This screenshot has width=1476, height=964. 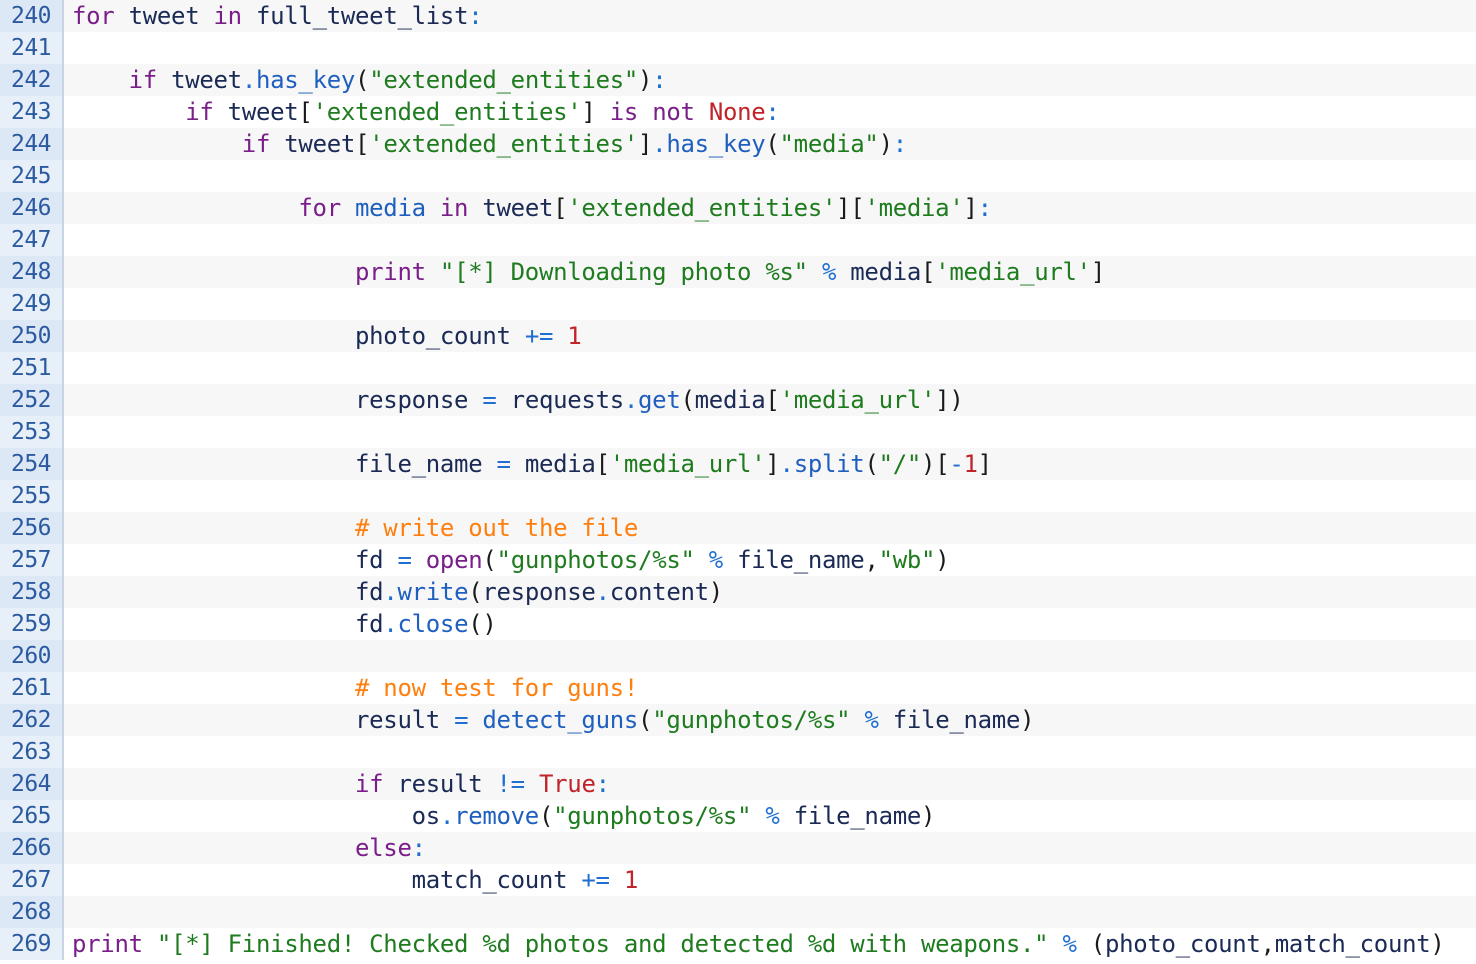 I want to click on code-line: 264 if result != True:, so click(x=738, y=784).